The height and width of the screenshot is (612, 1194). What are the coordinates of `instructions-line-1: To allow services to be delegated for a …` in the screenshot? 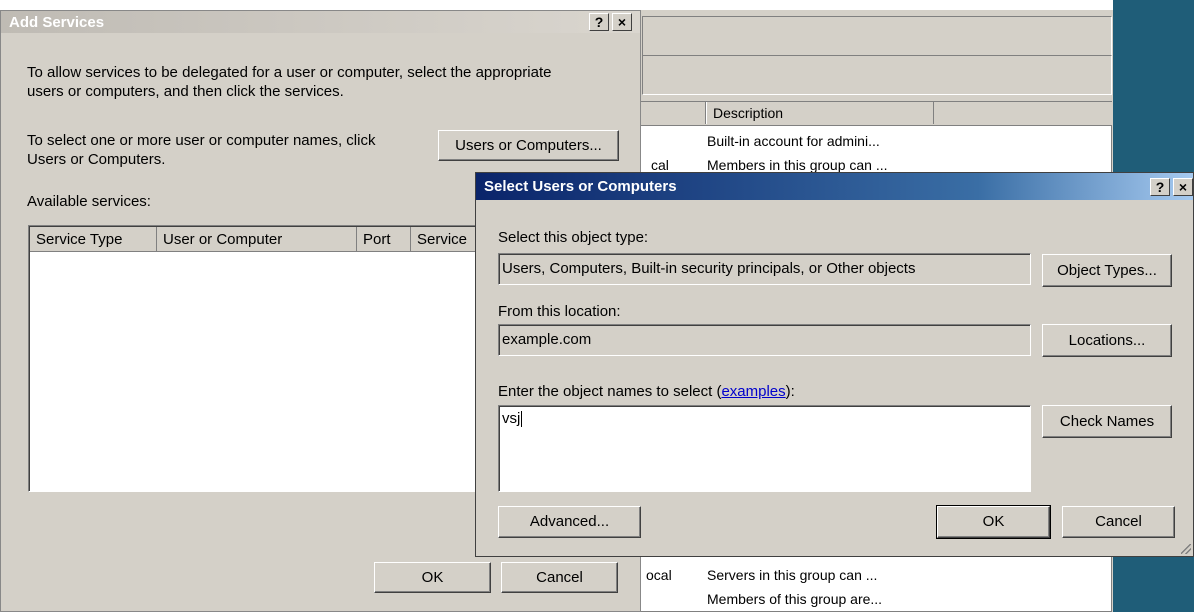 It's located at (289, 72).